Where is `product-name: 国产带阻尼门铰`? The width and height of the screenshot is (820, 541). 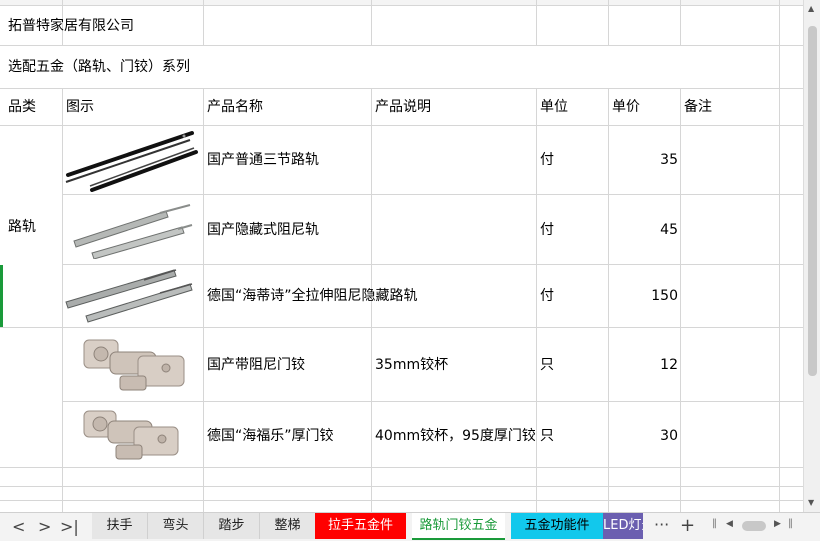 product-name: 国产带阻尼门铰 is located at coordinates (256, 365).